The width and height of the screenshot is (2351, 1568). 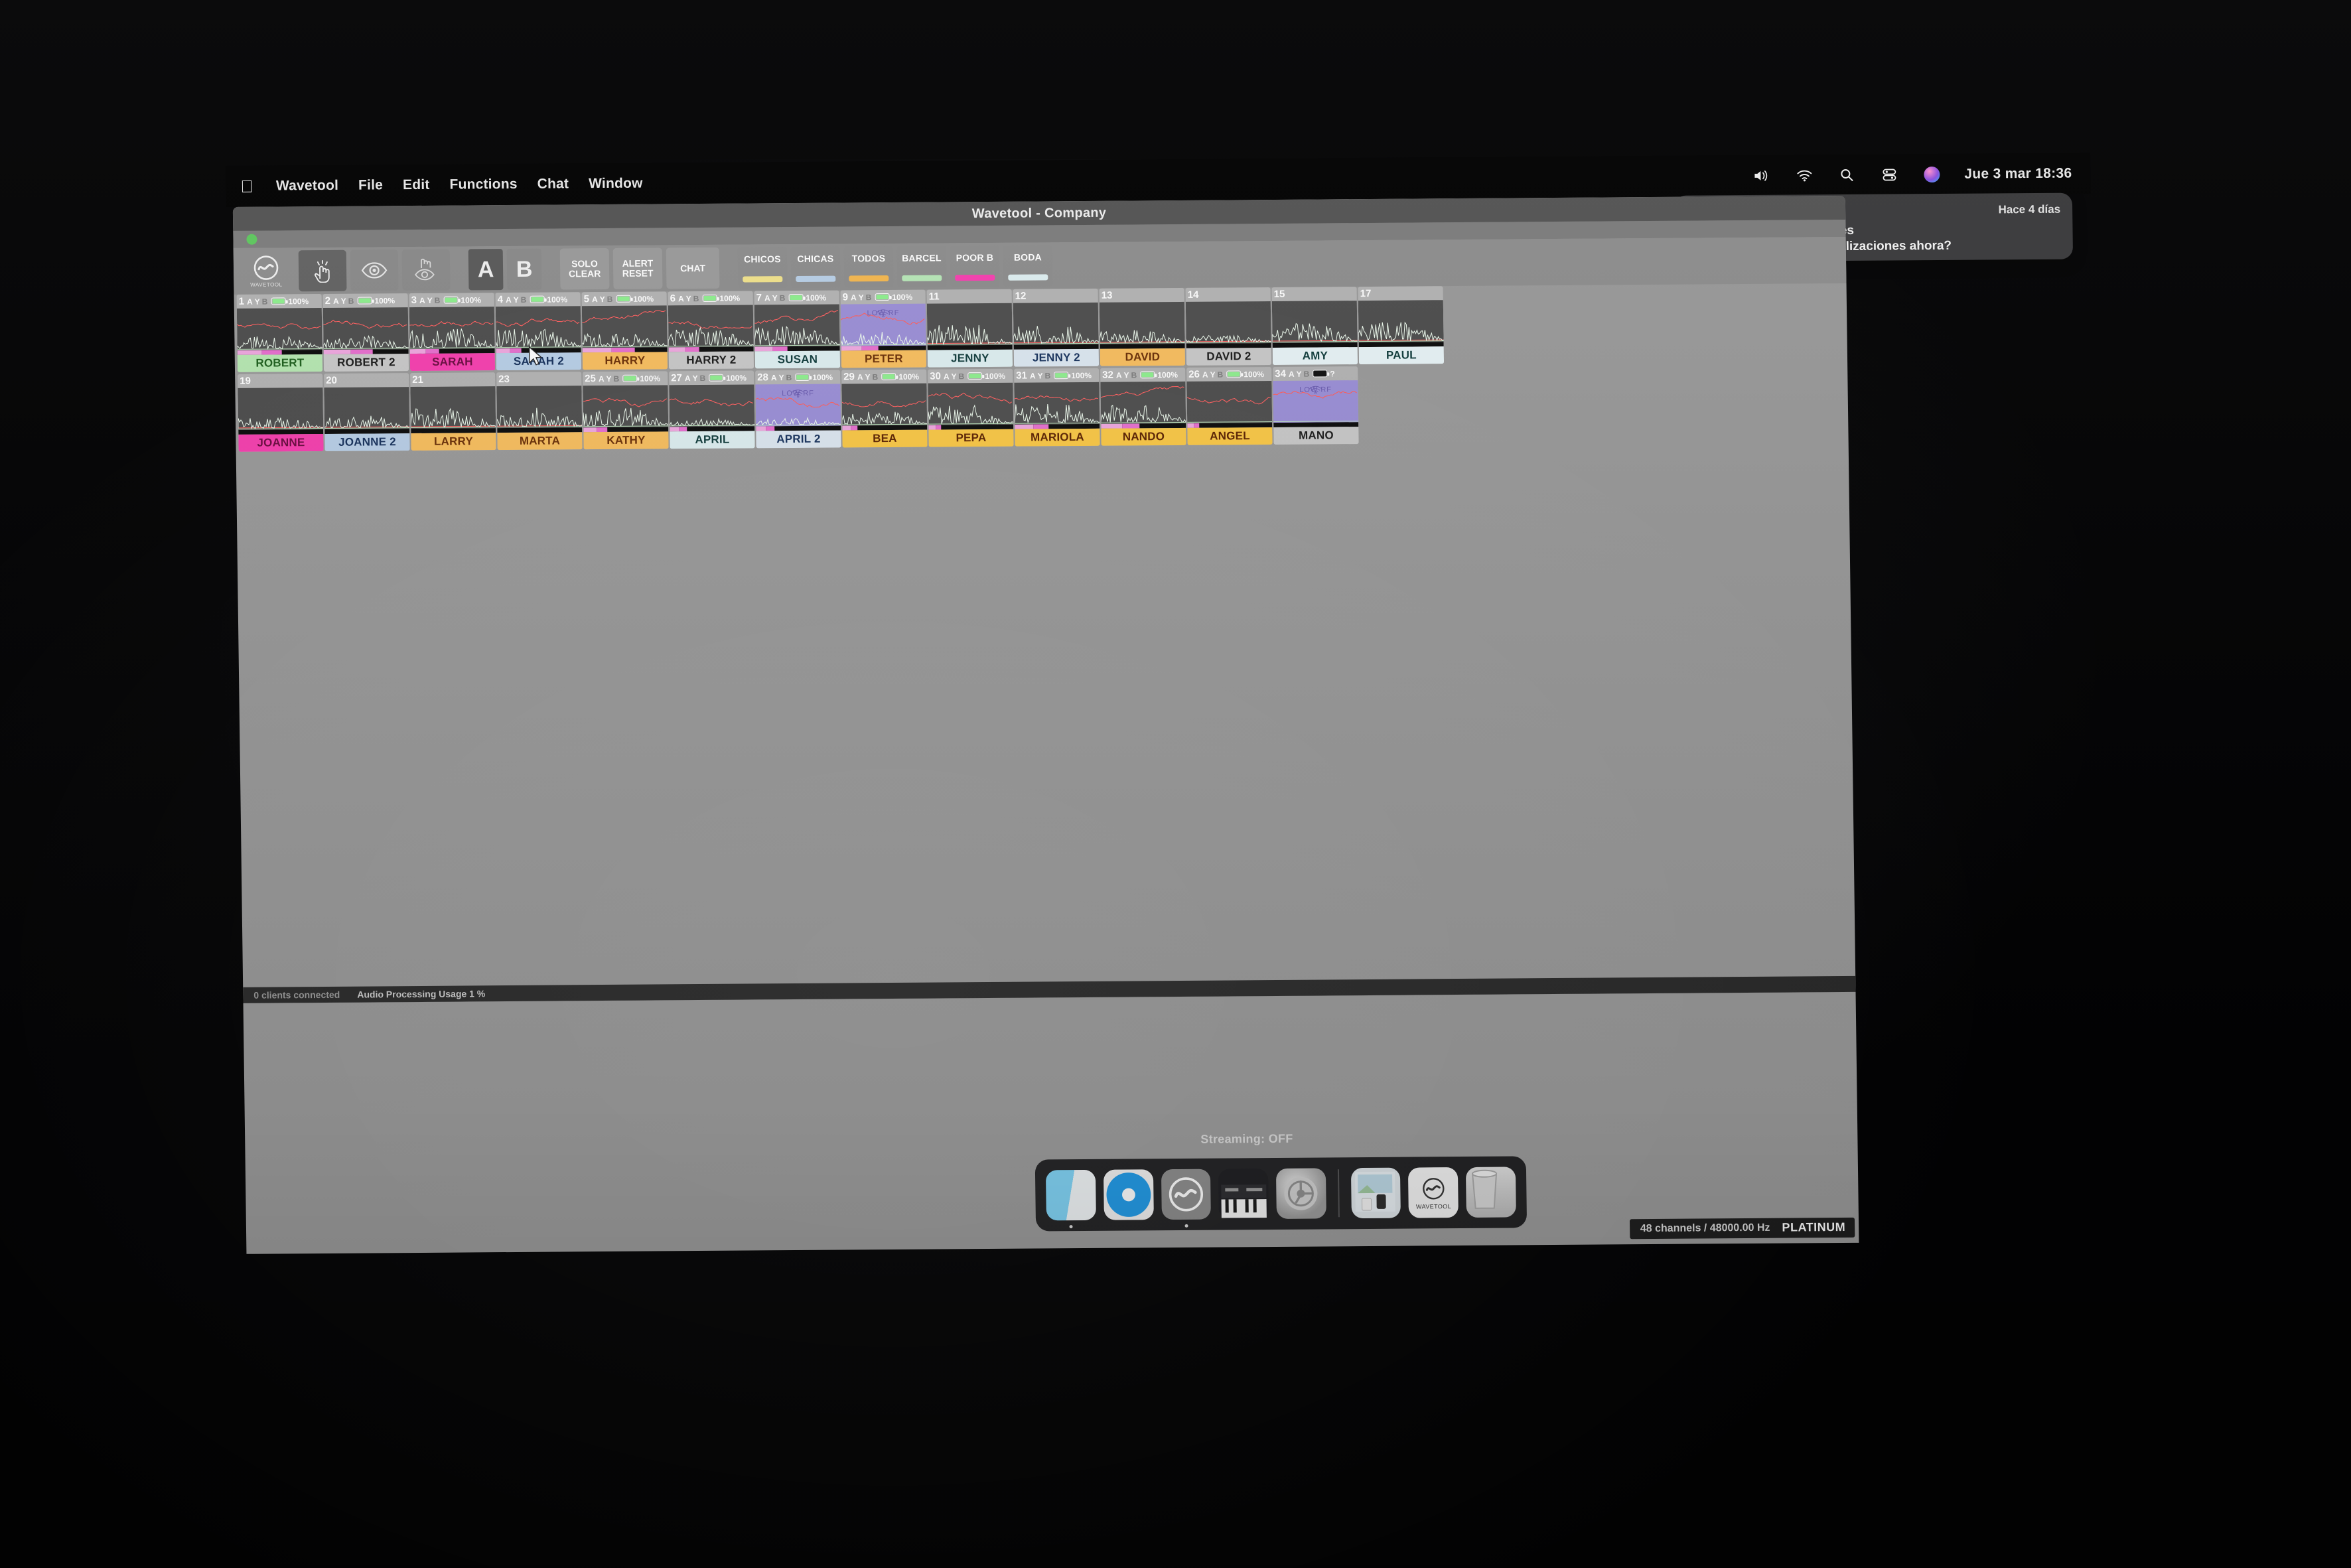 I want to click on channel-strip: 19 JOANNE, so click(x=281, y=412).